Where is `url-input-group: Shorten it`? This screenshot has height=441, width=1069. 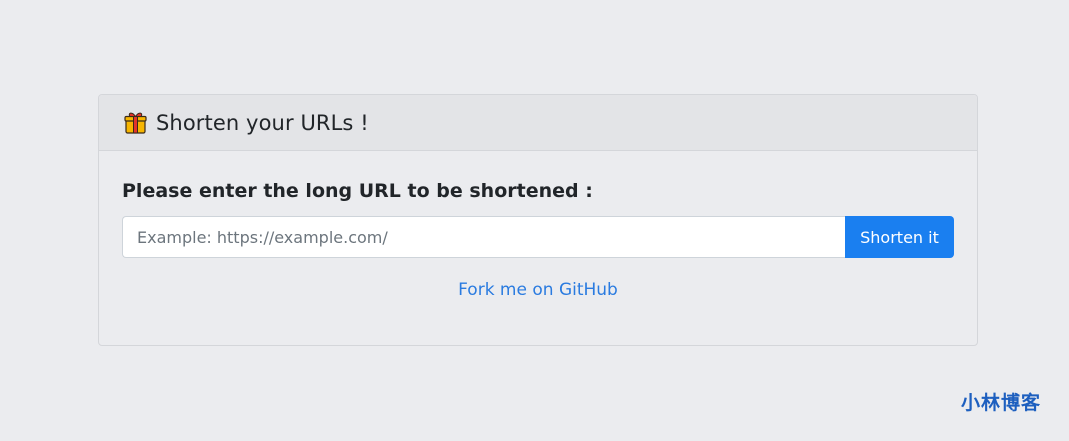 url-input-group: Shorten it is located at coordinates (538, 237).